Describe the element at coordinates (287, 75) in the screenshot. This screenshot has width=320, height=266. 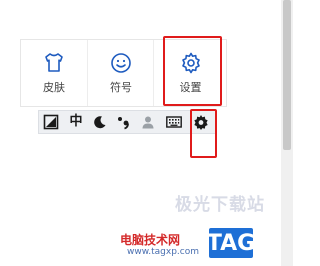
I see `scrollbar-thumb` at that location.